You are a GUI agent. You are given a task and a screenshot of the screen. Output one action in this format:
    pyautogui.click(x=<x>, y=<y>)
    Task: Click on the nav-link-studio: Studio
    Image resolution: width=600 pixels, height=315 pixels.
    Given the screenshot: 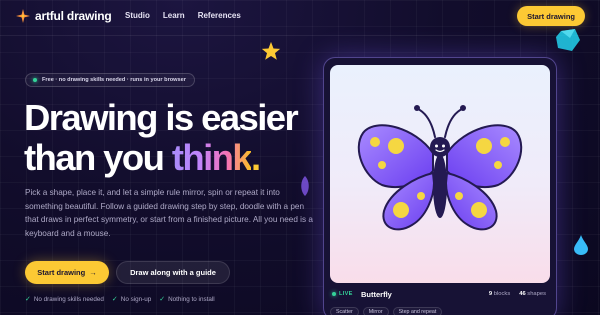 What is the action you would take?
    pyautogui.click(x=137, y=15)
    